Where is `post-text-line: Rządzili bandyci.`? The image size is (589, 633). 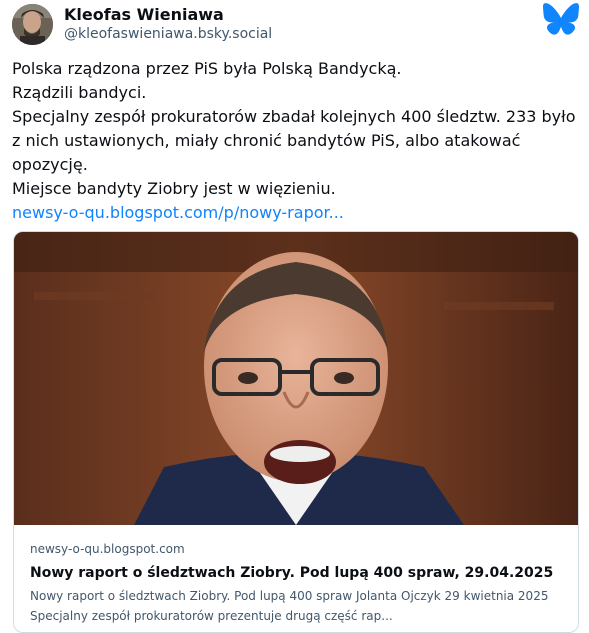
post-text-line: Rządzili bandyci. is located at coordinates (79, 92).